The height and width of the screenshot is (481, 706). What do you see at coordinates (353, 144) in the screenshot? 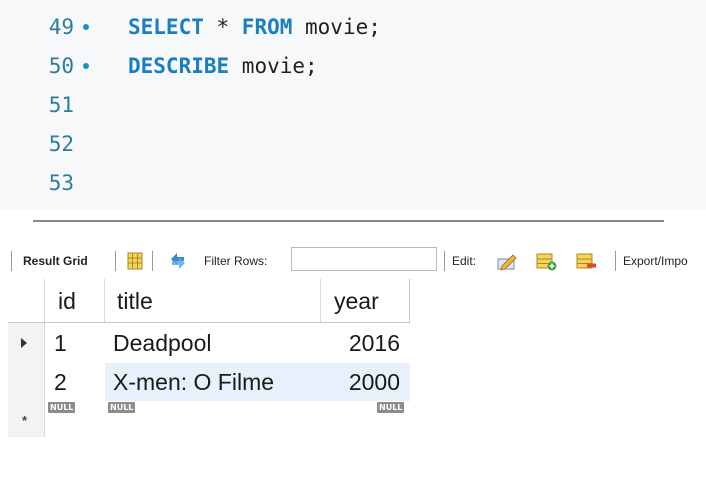
I see `editor-line-52: 52` at bounding box center [353, 144].